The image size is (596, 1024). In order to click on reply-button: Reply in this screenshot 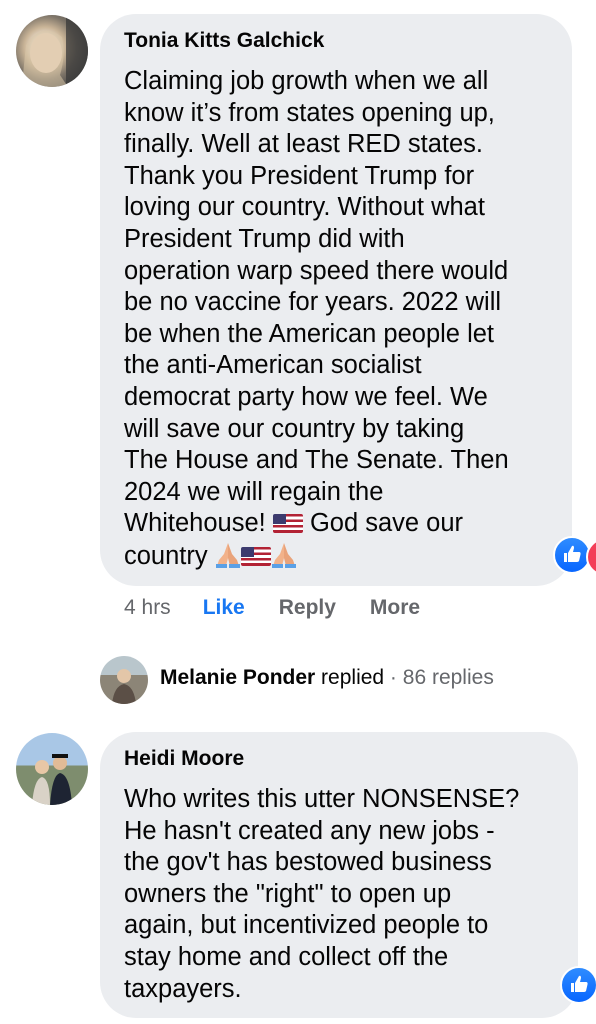, I will do `click(307, 608)`.